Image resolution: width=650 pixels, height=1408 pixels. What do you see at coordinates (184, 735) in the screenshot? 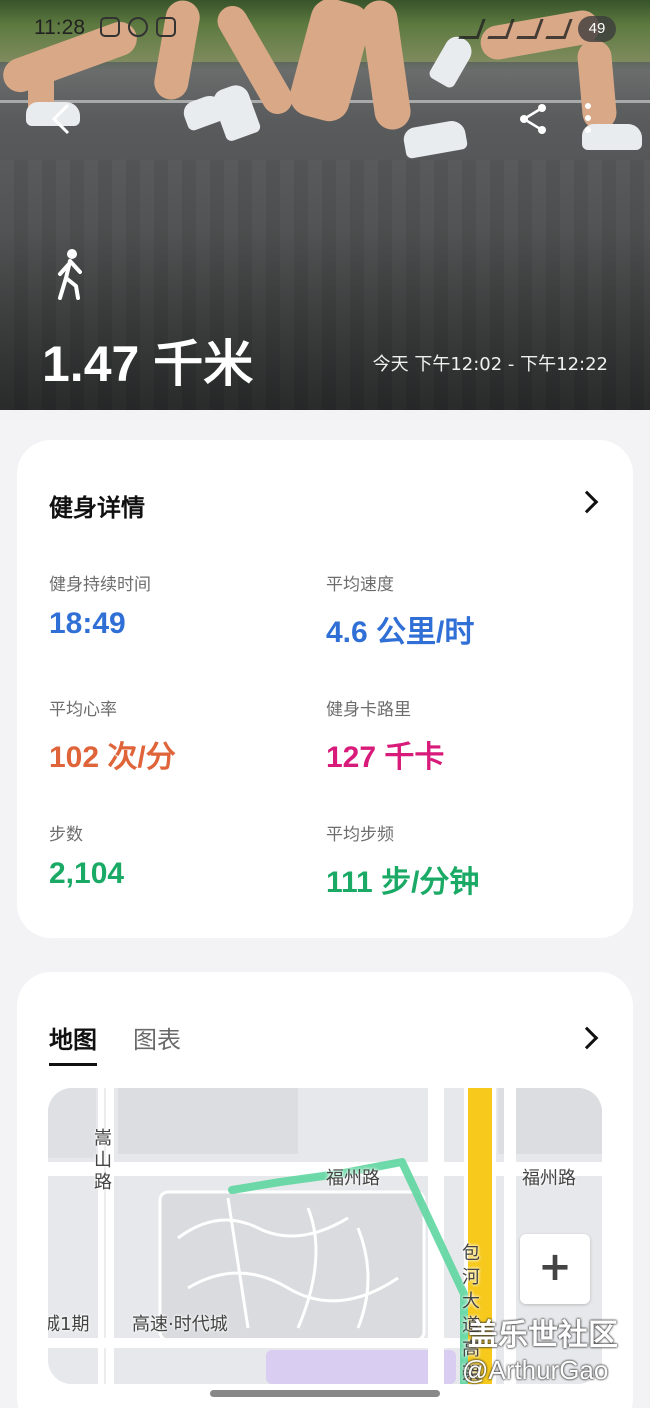
I see `metric-avg-heart-rate: 平均心率 102 次/分` at bounding box center [184, 735].